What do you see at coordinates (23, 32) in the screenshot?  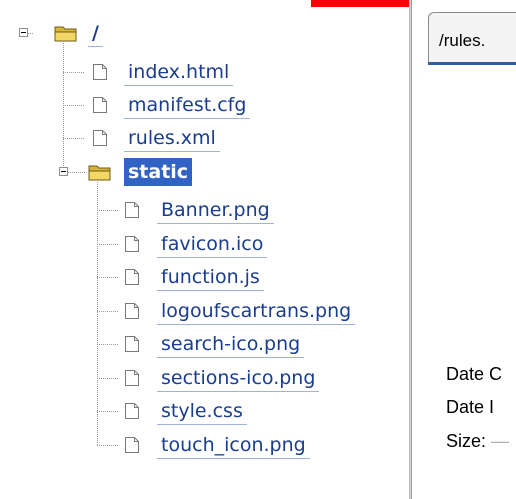 I see `collapse-root-toggle` at bounding box center [23, 32].